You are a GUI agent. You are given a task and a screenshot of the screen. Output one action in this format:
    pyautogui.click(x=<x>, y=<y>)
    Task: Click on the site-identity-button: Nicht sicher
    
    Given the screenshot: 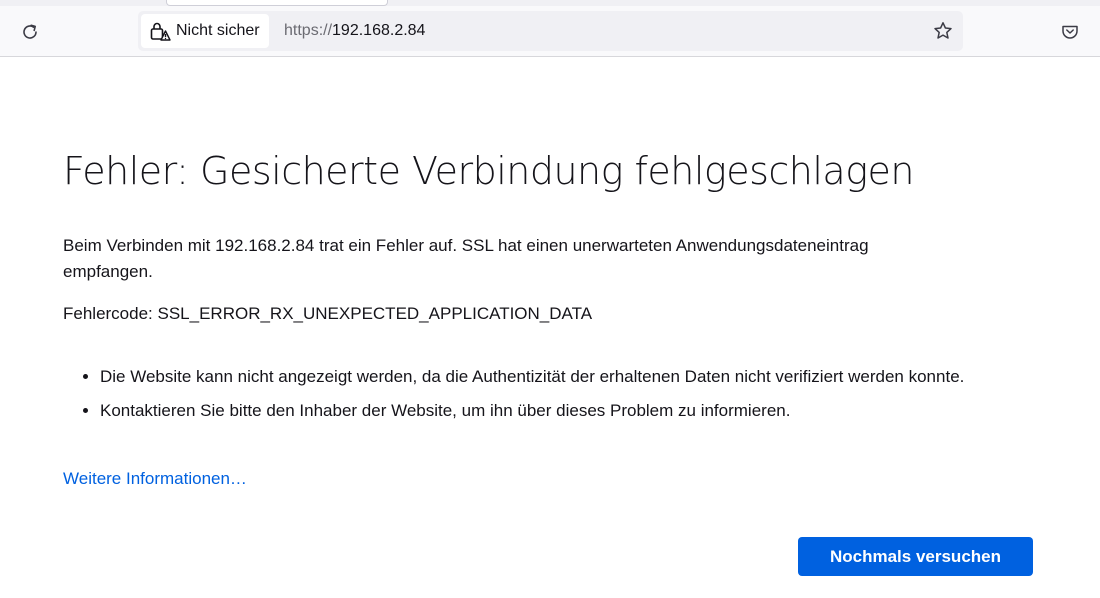 What is the action you would take?
    pyautogui.click(x=205, y=31)
    